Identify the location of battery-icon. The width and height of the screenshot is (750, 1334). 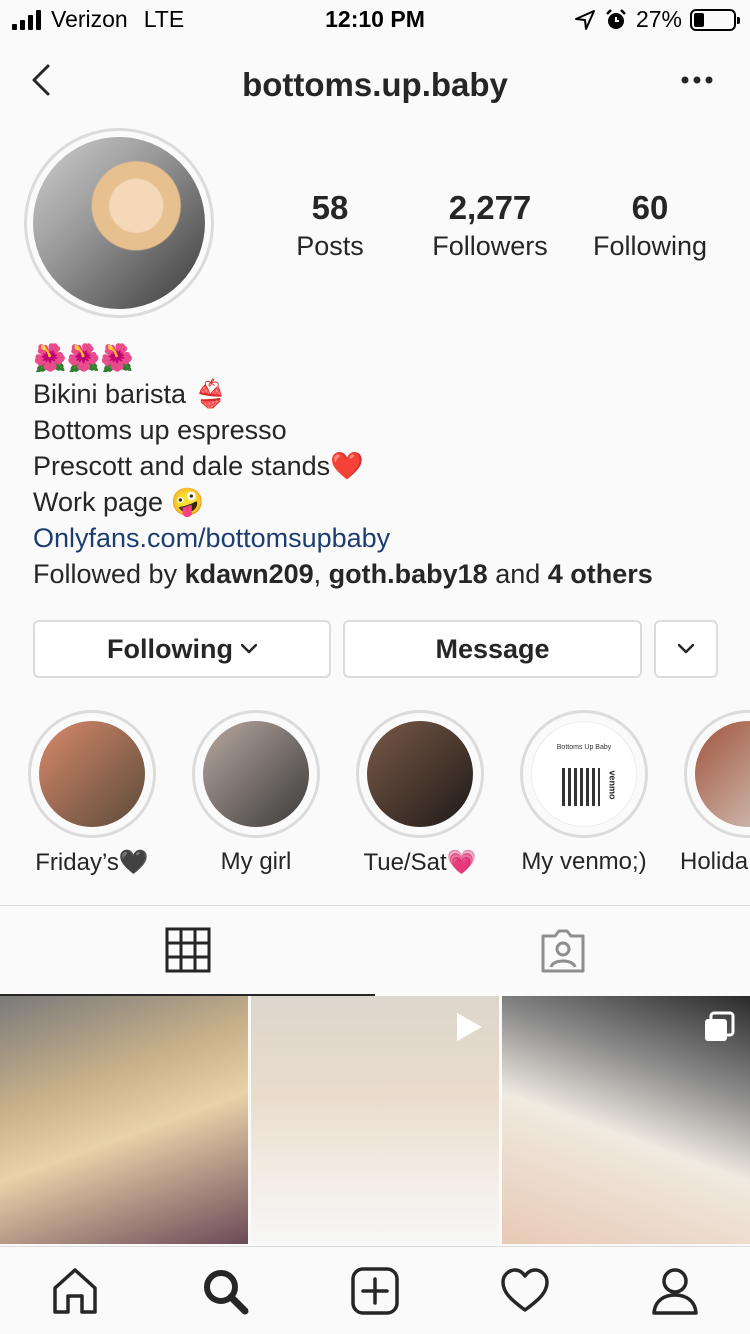
(715, 19).